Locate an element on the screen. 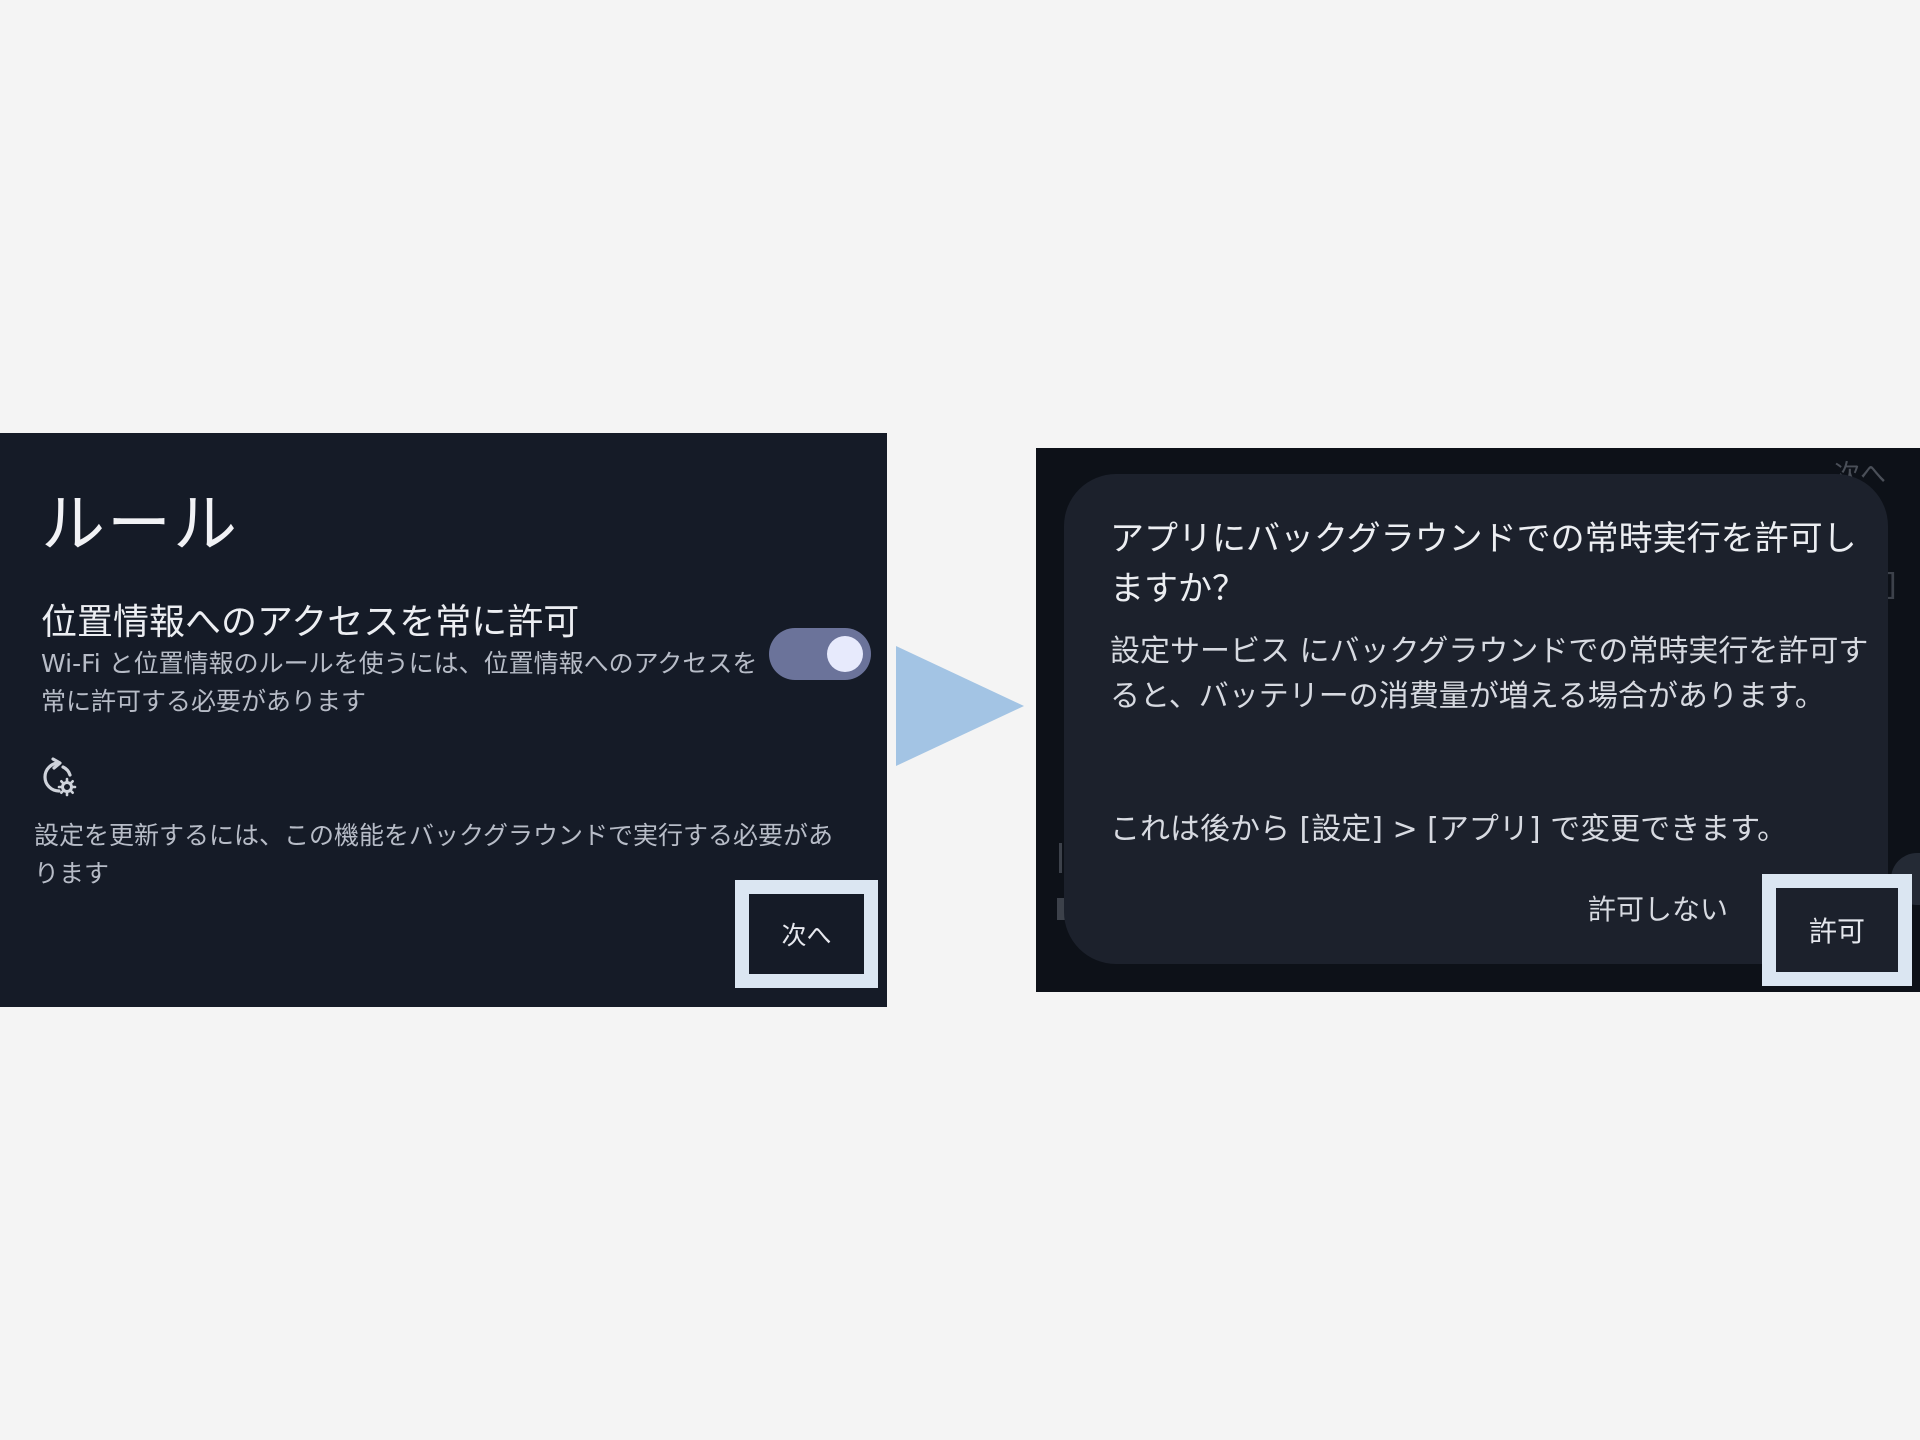  dialog-title: アプリにバックグラウンドでの常時実行を許可しますか？ is located at coordinates (1483, 564).